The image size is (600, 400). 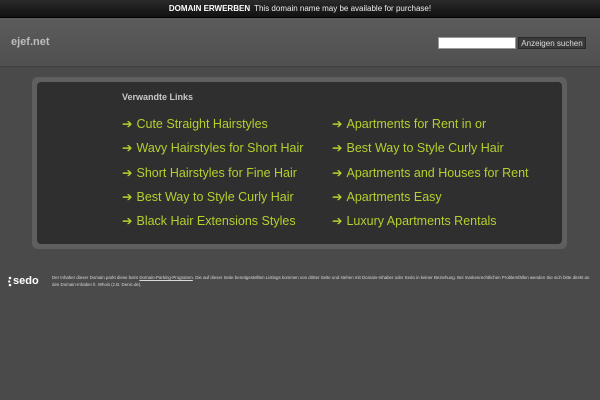 I want to click on related-link: ➔ Short Hairstyles for Fine Hair, so click(x=209, y=172).